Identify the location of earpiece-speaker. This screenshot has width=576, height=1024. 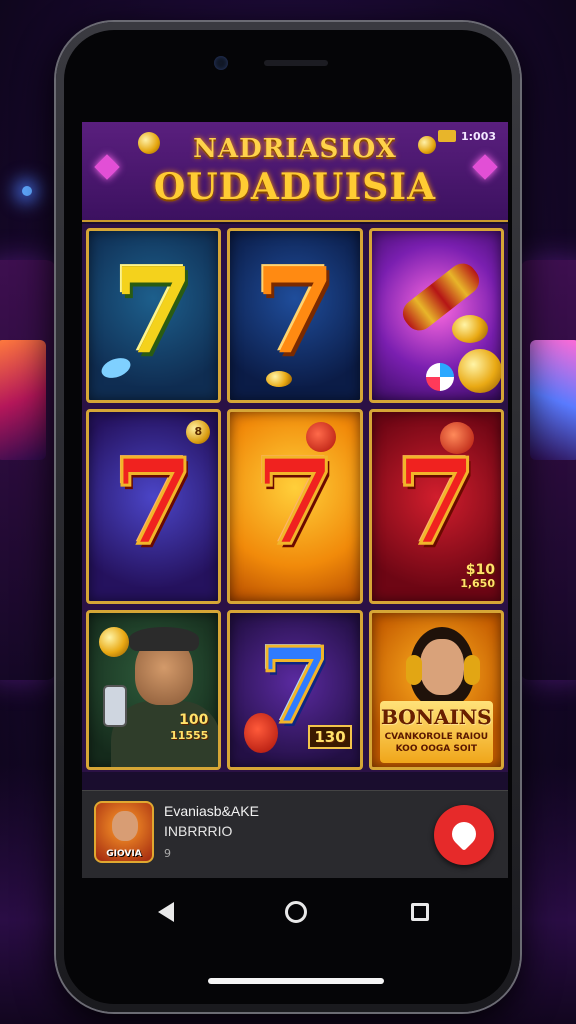
(296, 63).